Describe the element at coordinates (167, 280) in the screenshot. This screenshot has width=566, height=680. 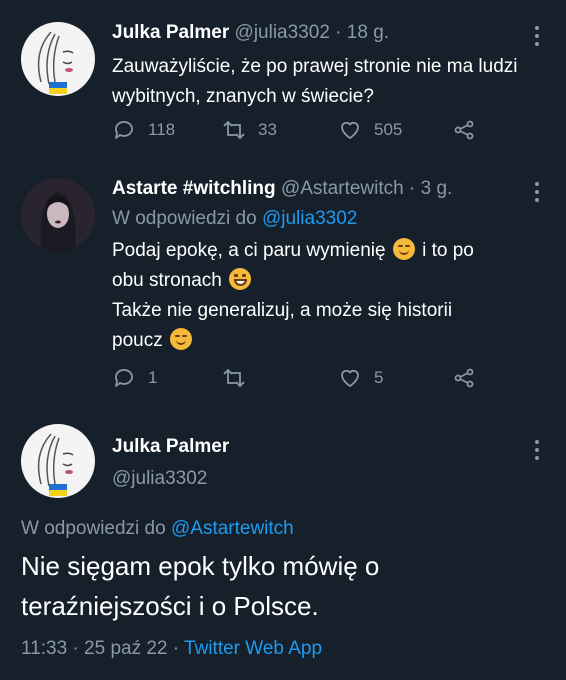
I see `line-2: obu stronach` at that location.